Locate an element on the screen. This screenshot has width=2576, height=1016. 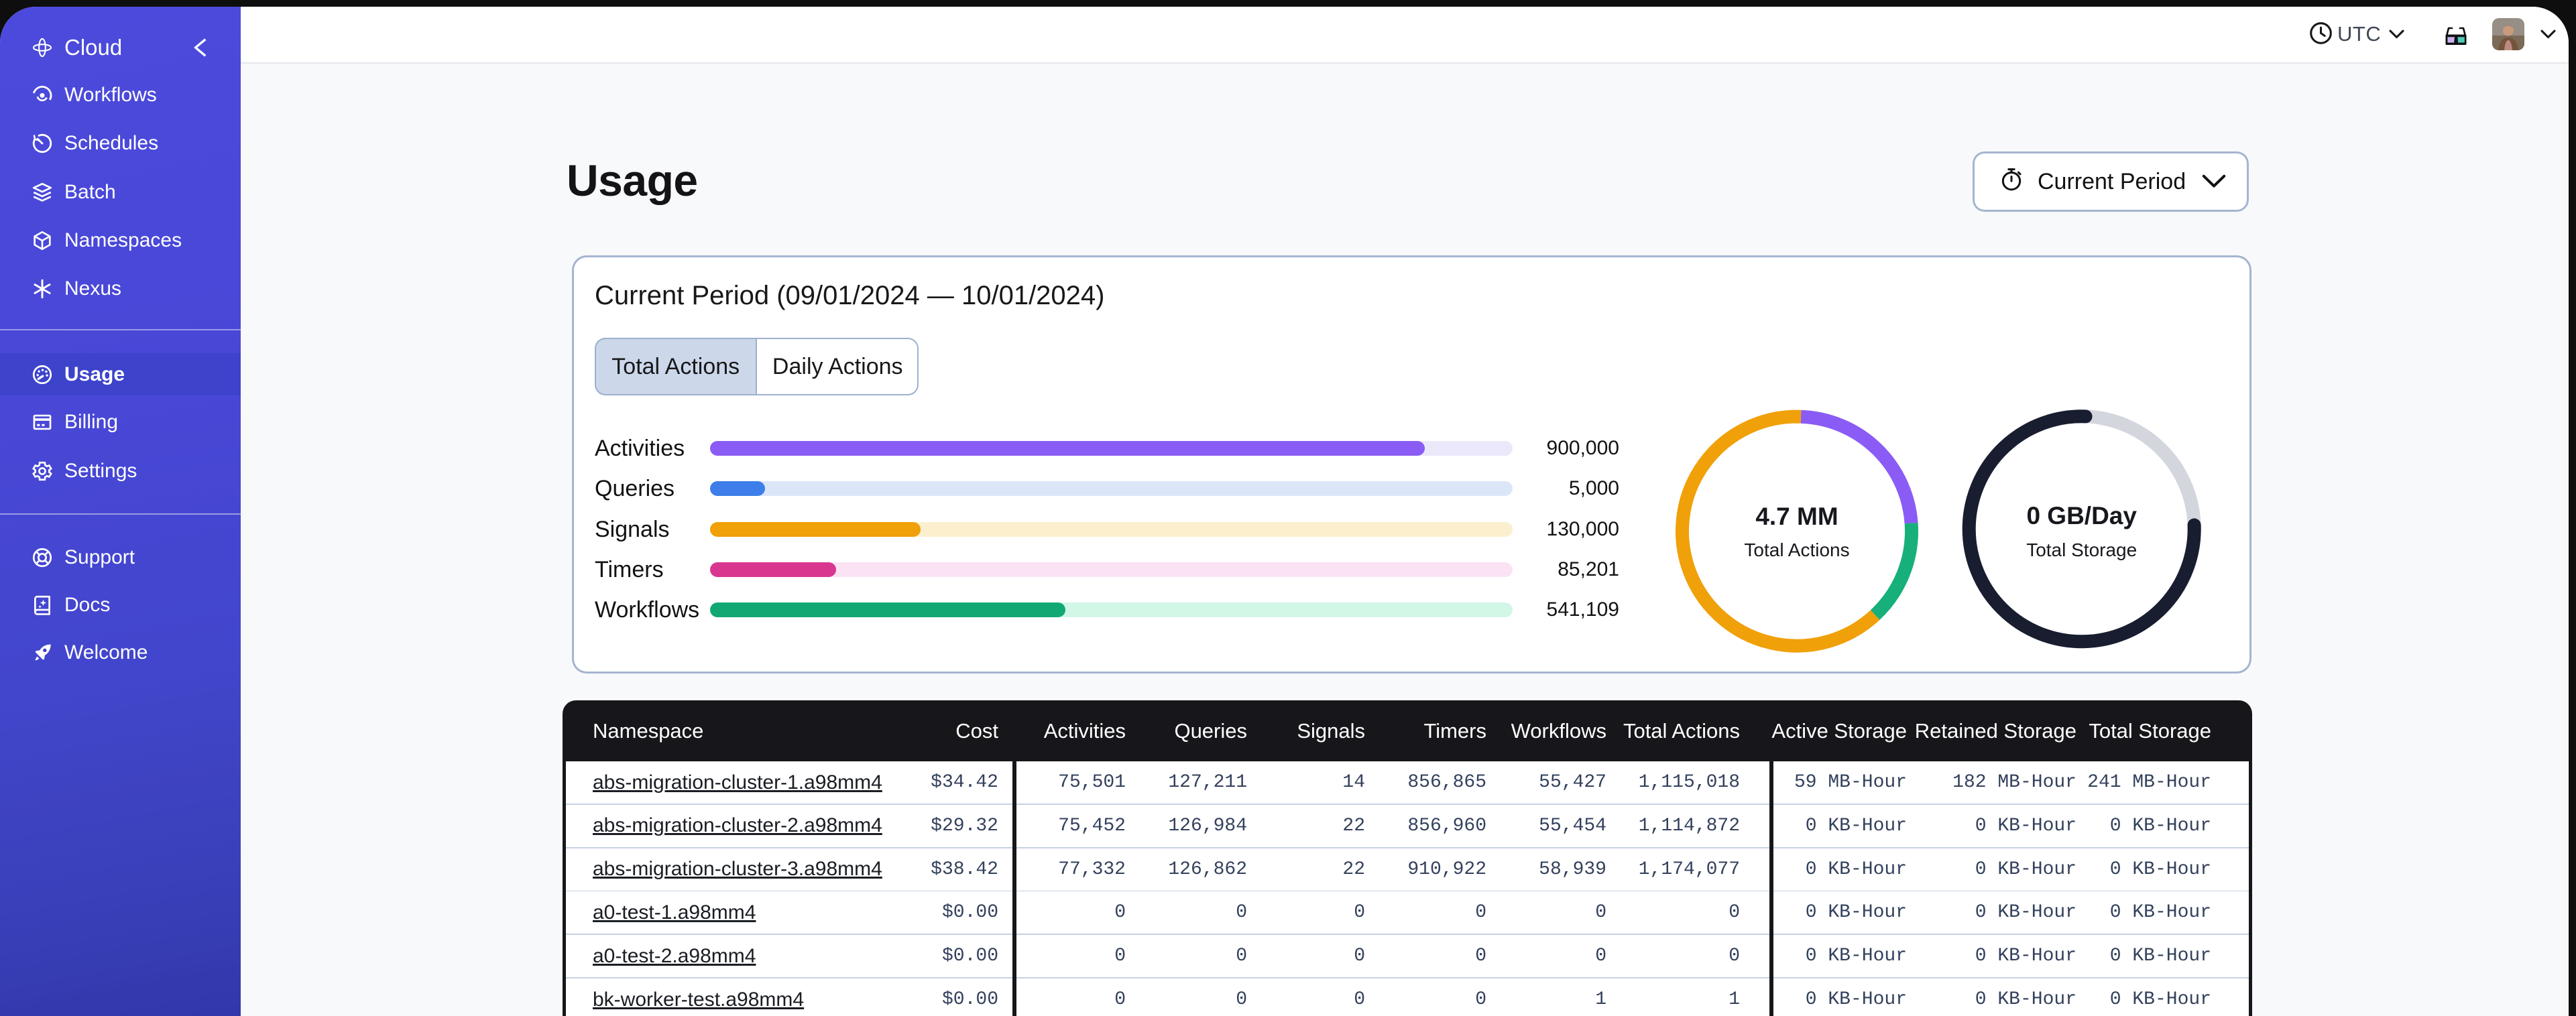
svg-text: Total Actions is located at coordinates (1796, 549).